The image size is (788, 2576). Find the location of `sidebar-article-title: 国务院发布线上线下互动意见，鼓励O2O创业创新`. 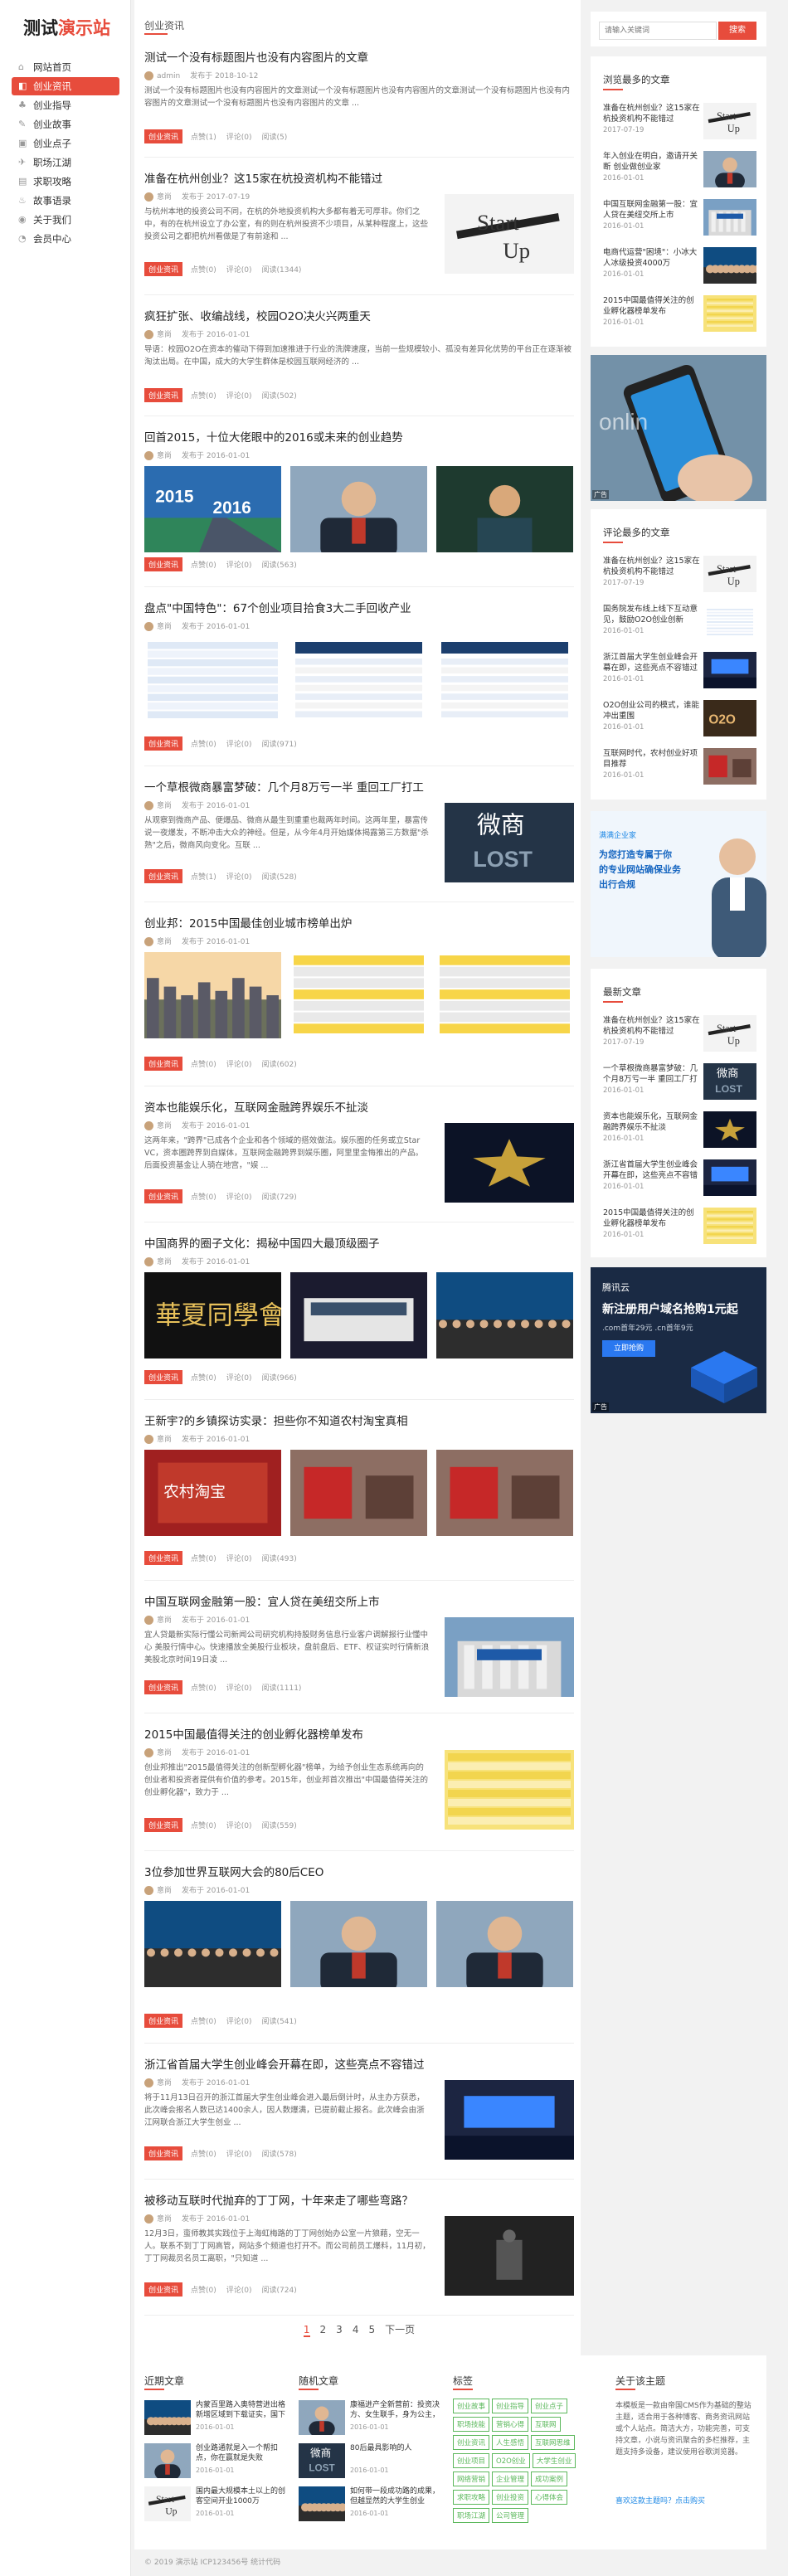

sidebar-article-title: 国务院发布线上线下互动意见，鼓励O2O创业创新 is located at coordinates (652, 614).